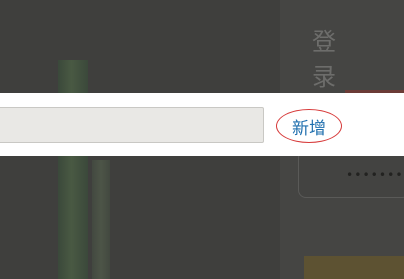  I want to click on name-input, so click(132, 125).